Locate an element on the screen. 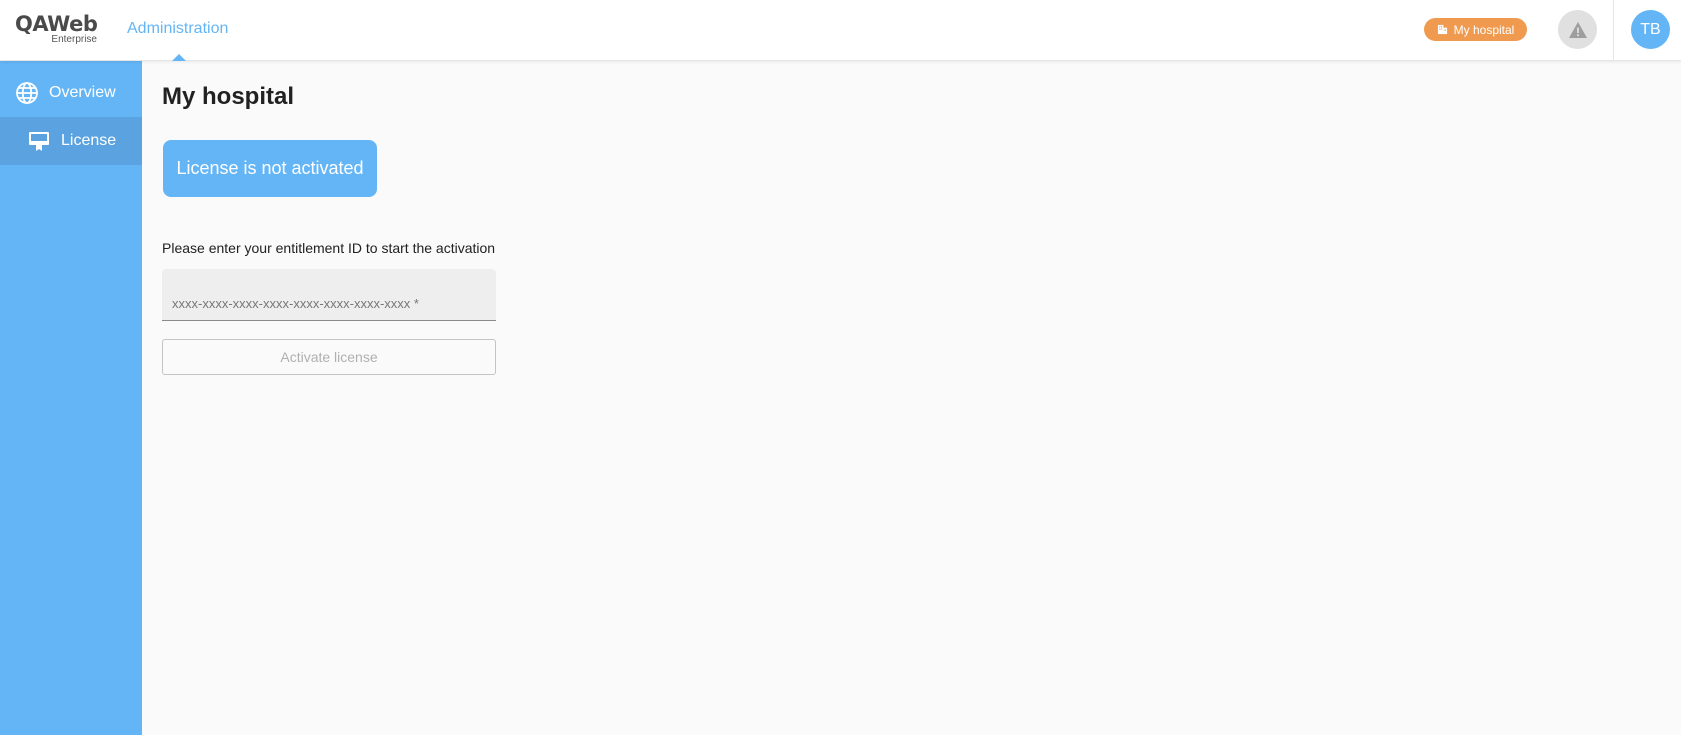  entitlement-id-input is located at coordinates (329, 295).